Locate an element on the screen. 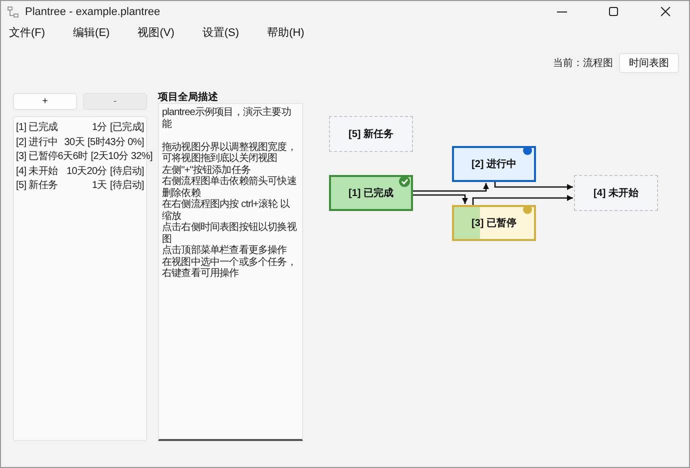  task-name: [5] 新任务 is located at coordinates (38, 185).